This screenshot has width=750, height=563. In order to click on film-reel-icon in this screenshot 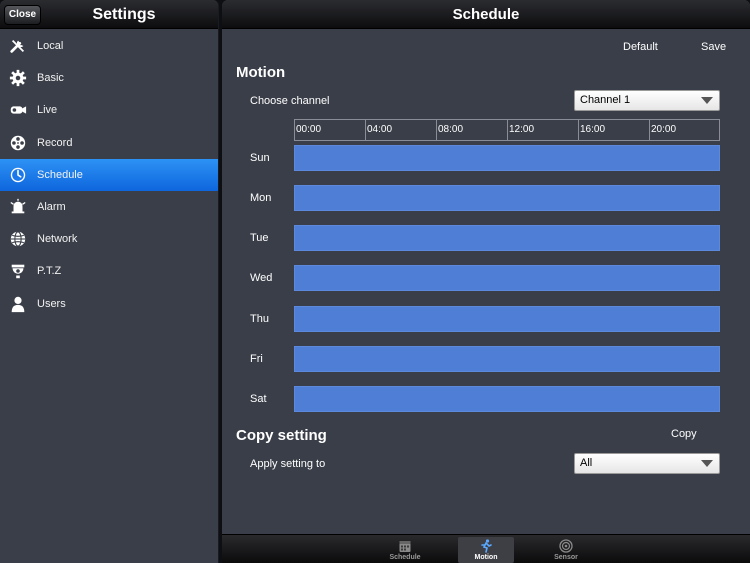, I will do `click(18, 143)`.